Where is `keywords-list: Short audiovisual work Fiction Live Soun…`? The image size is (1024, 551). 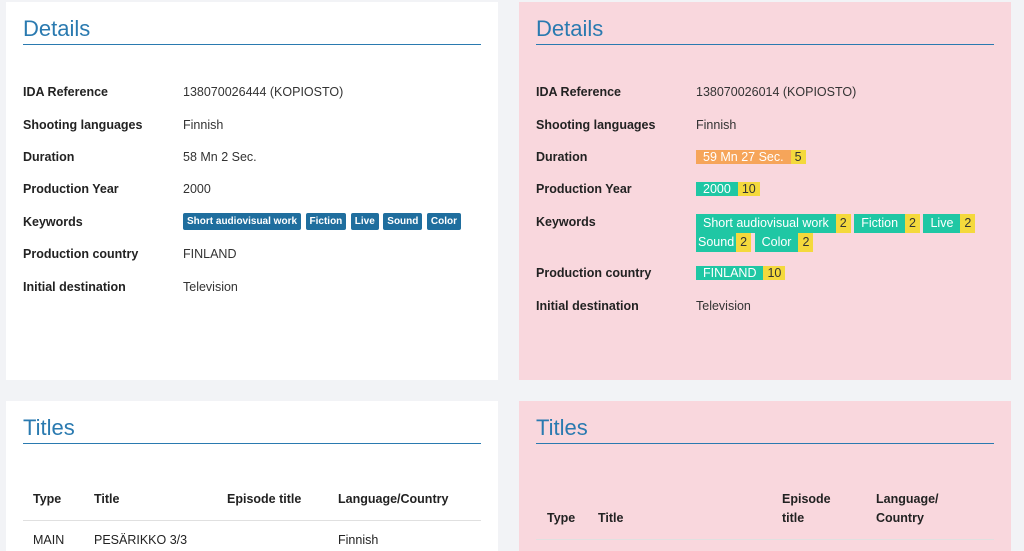
keywords-list: Short audiovisual work Fiction Live Soun… is located at coordinates (335, 221).